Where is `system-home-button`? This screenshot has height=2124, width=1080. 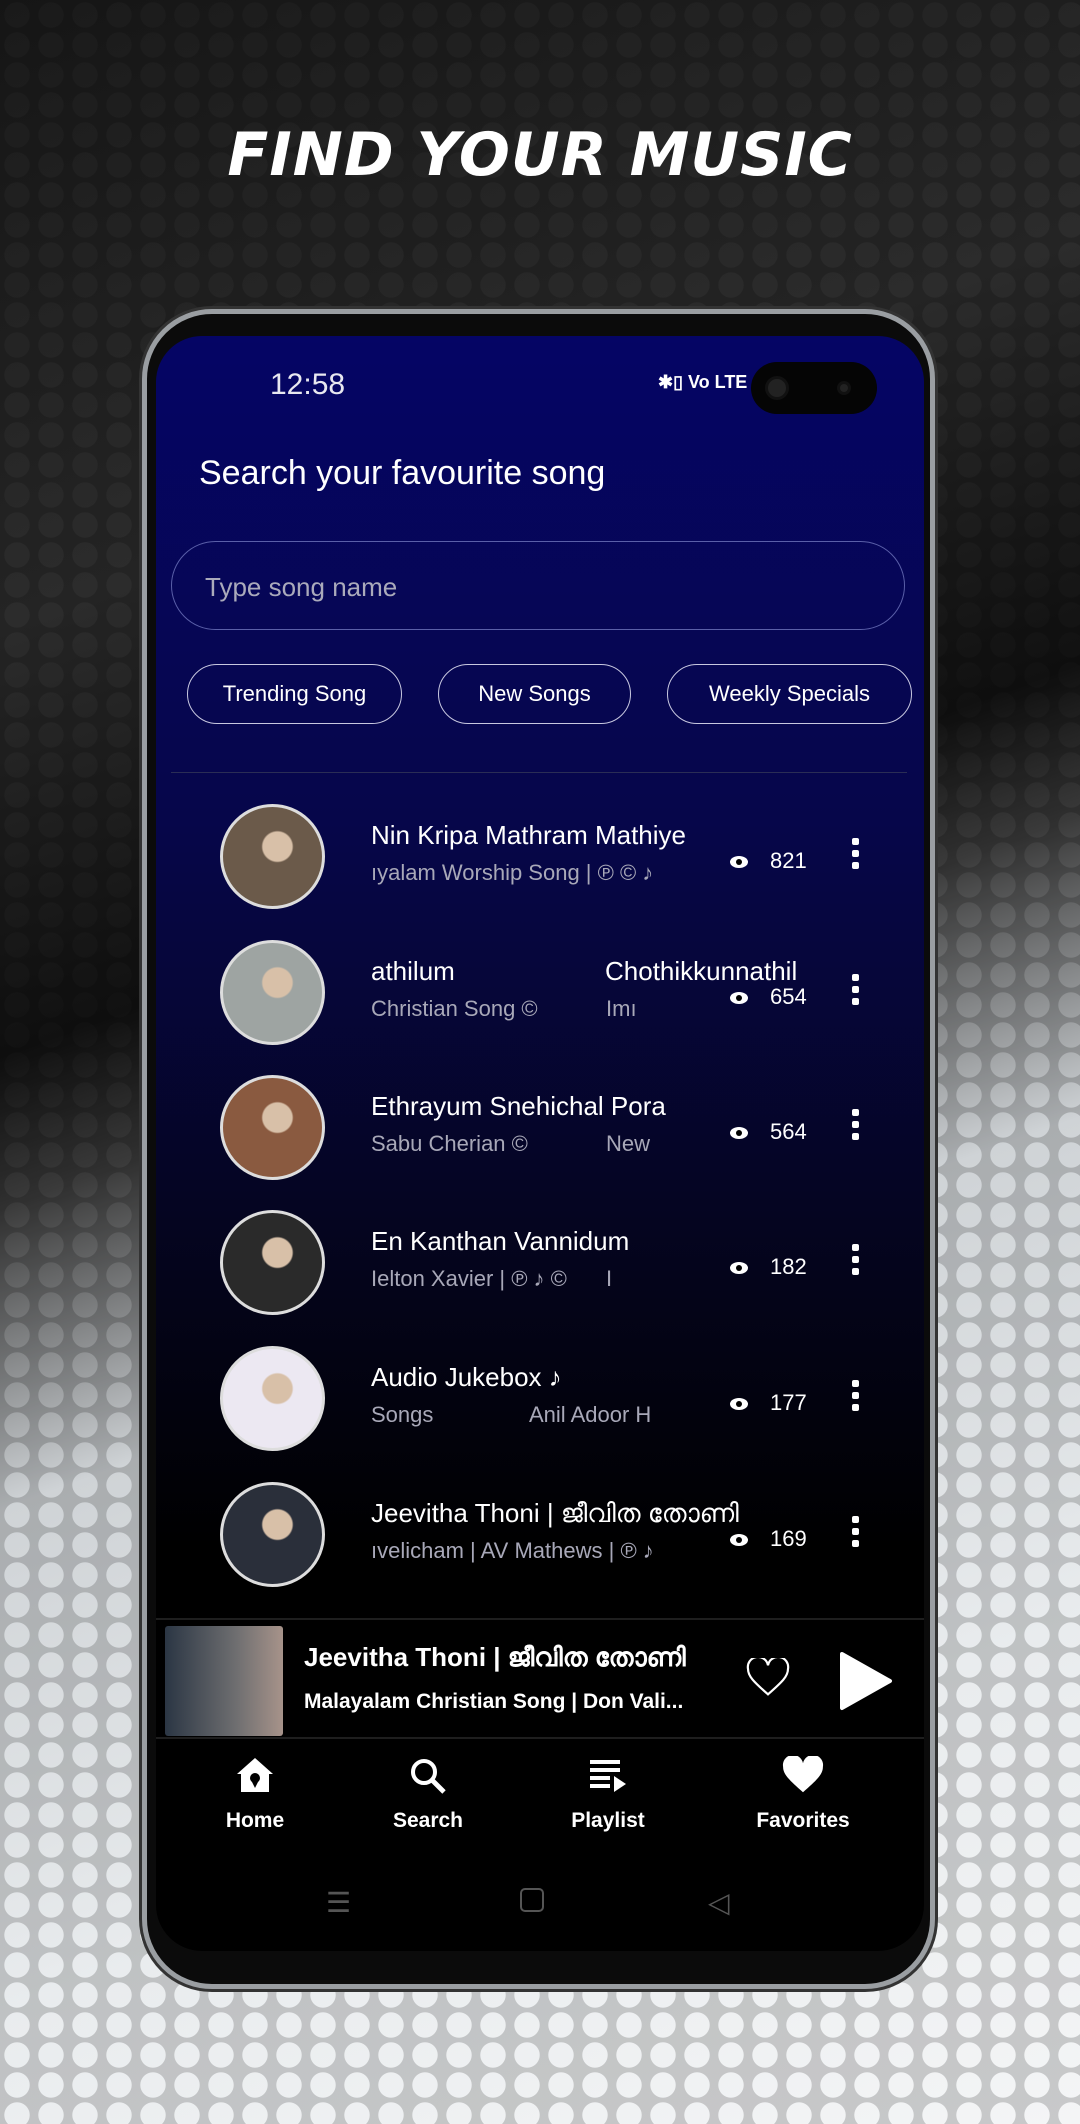 system-home-button is located at coordinates (532, 1900).